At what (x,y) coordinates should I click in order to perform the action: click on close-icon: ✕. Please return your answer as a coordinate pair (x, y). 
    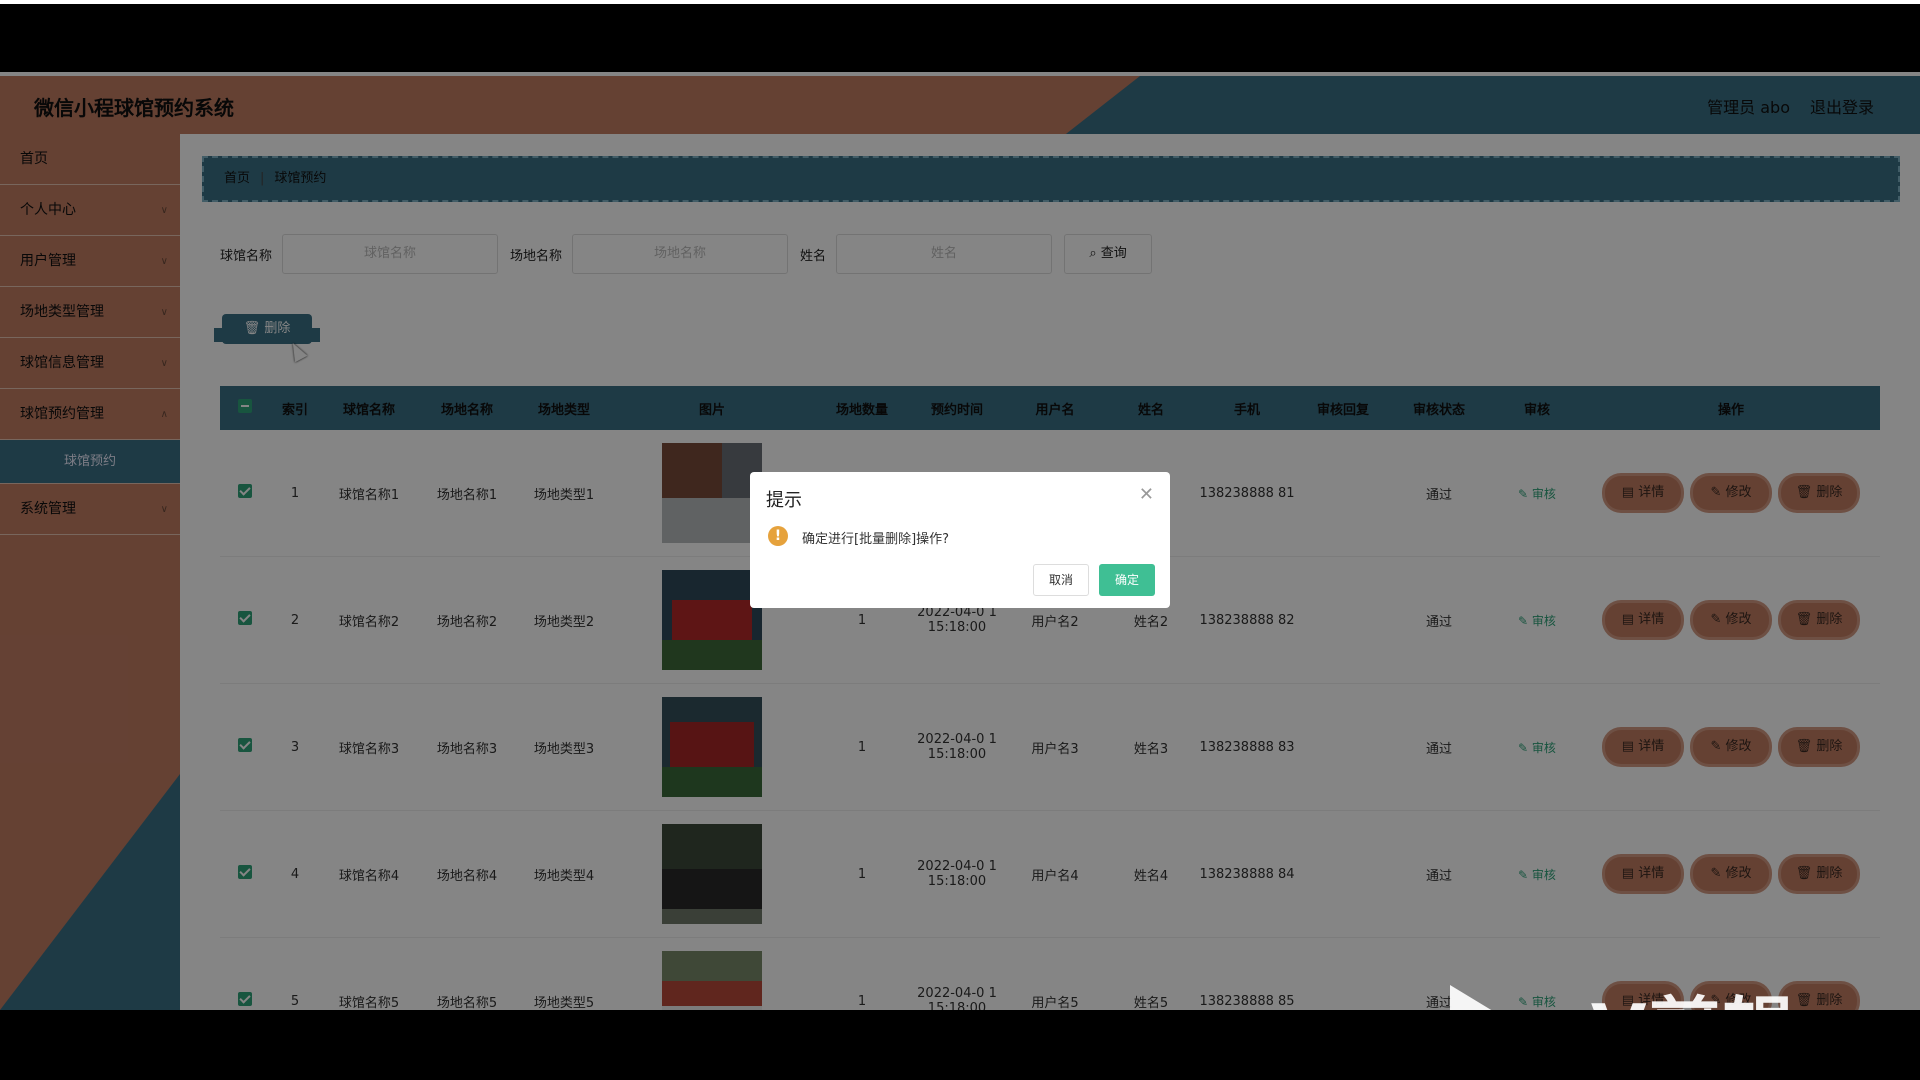
    Looking at the image, I should click on (1146, 494).